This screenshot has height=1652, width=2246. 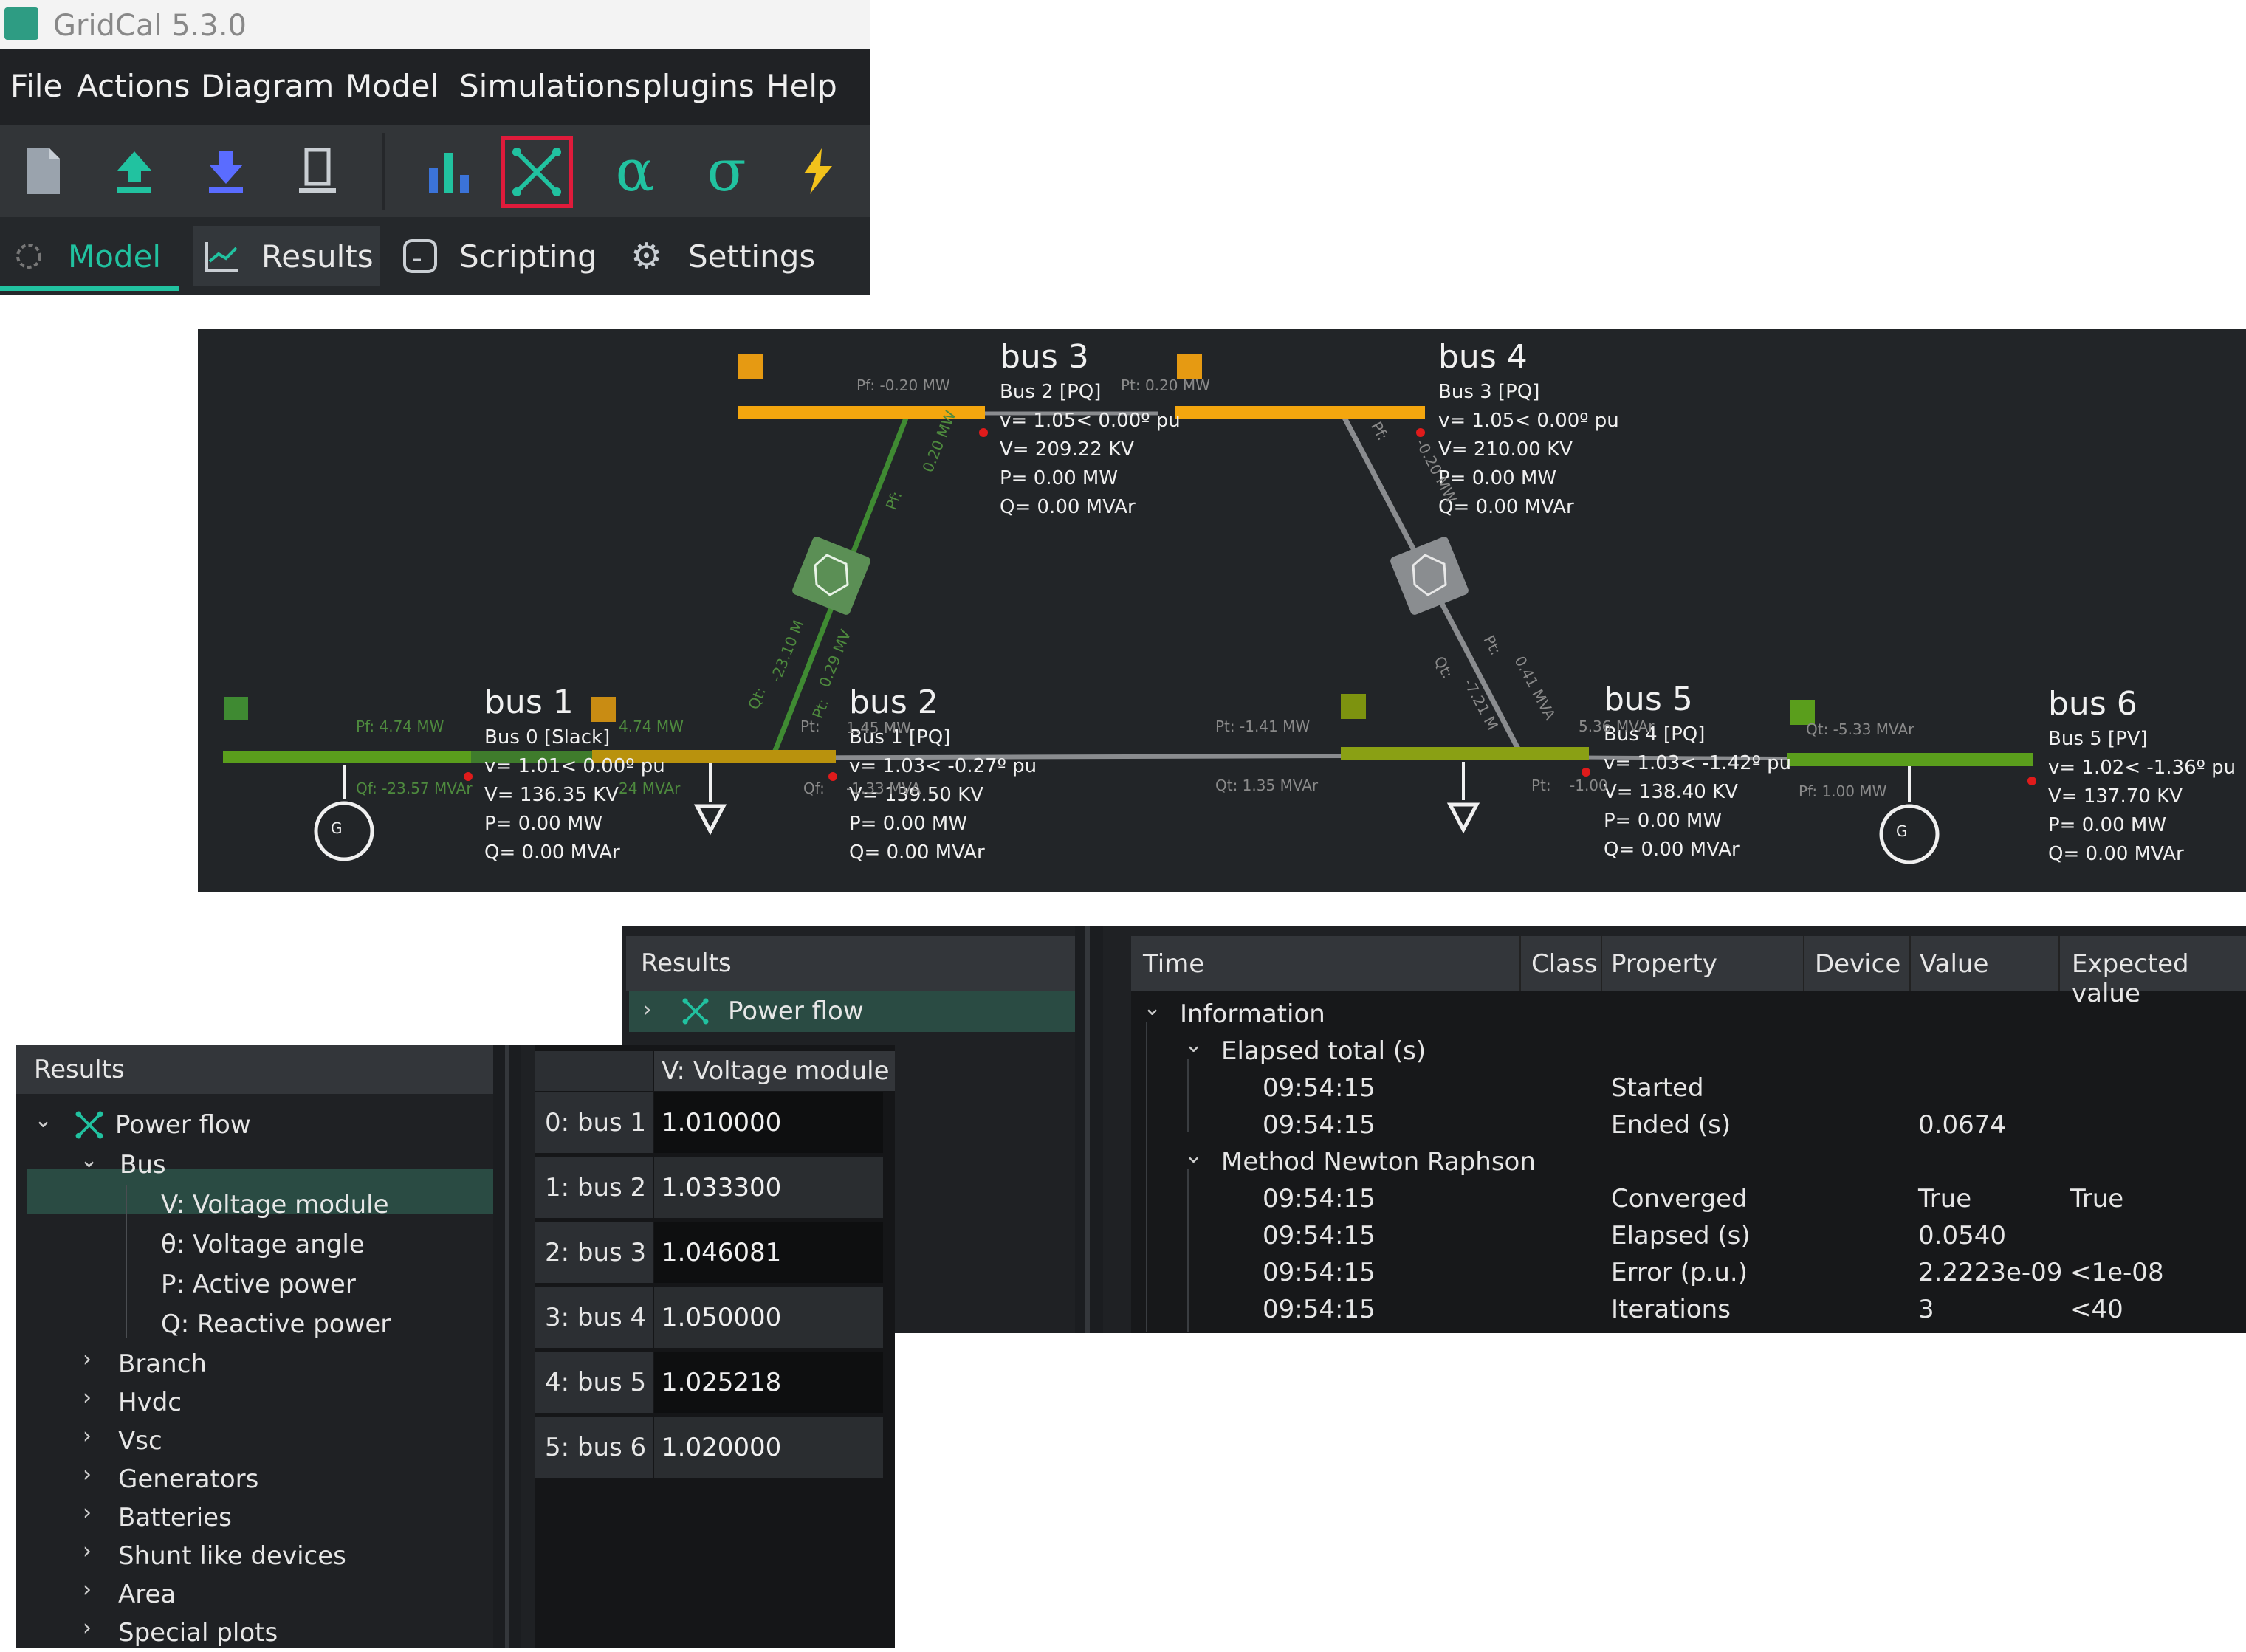 What do you see at coordinates (188, 1479) in the screenshot?
I see `tree-item-generators: Generators` at bounding box center [188, 1479].